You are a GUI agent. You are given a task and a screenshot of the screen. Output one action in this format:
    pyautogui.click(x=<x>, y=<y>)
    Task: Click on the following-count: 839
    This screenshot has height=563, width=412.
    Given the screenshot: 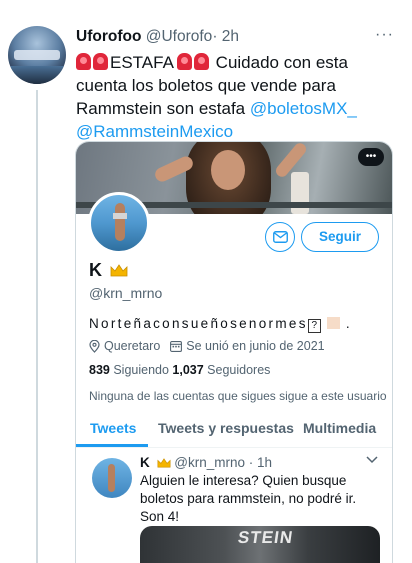 What is the action you would take?
    pyautogui.click(x=99, y=370)
    